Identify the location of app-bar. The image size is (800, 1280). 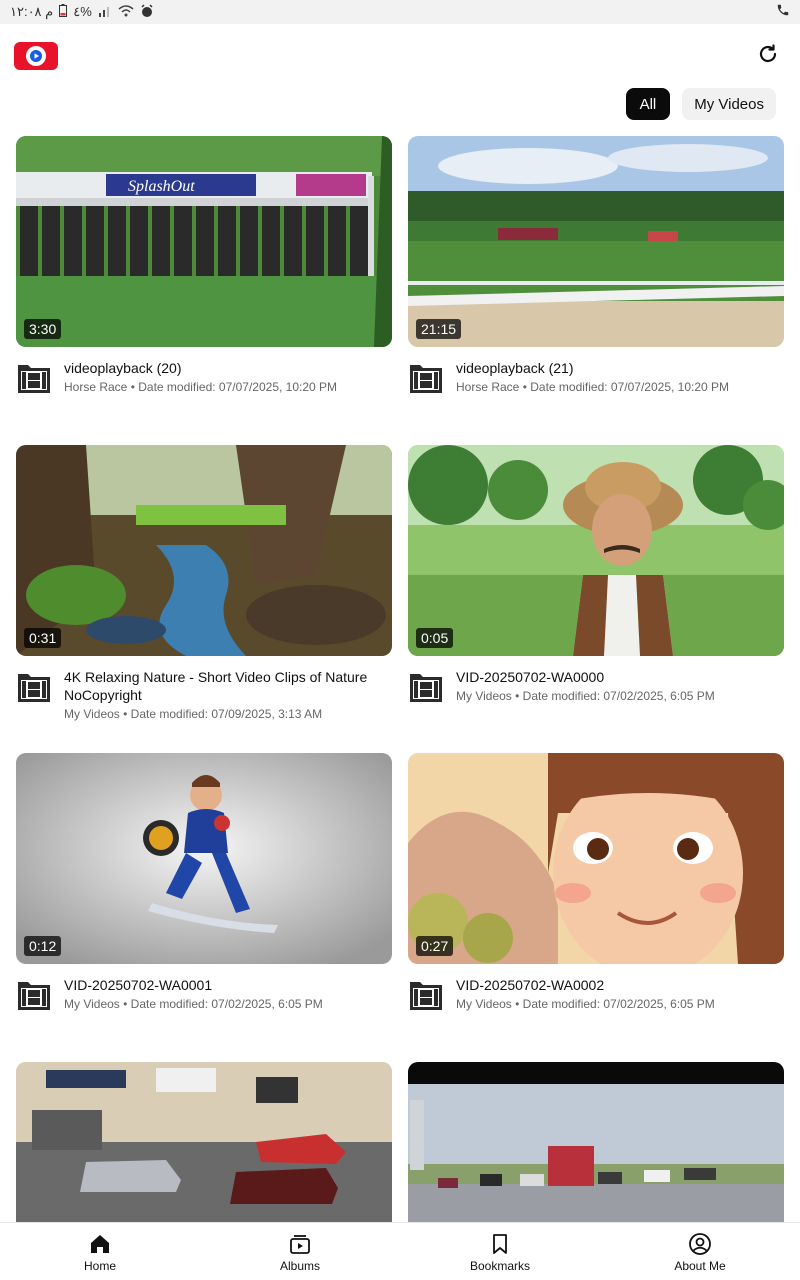
(400, 56).